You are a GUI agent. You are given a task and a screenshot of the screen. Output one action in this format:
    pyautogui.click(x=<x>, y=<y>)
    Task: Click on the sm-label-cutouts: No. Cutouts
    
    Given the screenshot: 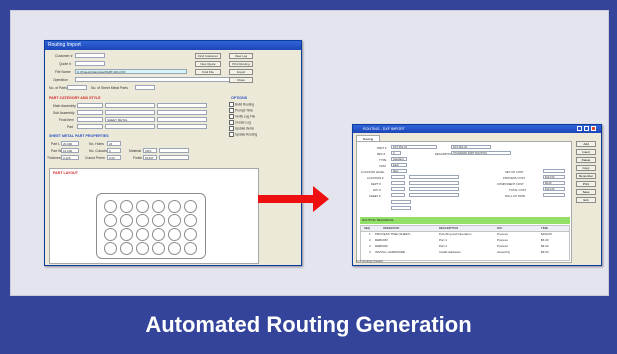 What is the action you would take?
    pyautogui.click(x=98, y=151)
    